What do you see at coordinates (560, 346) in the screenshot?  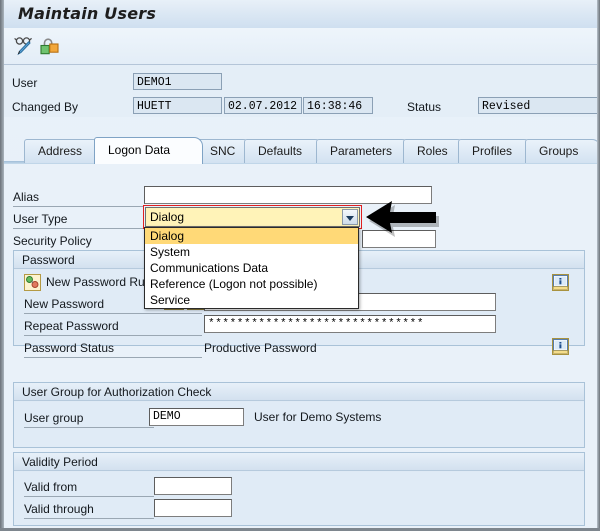 I see `password-status-info-icon` at bounding box center [560, 346].